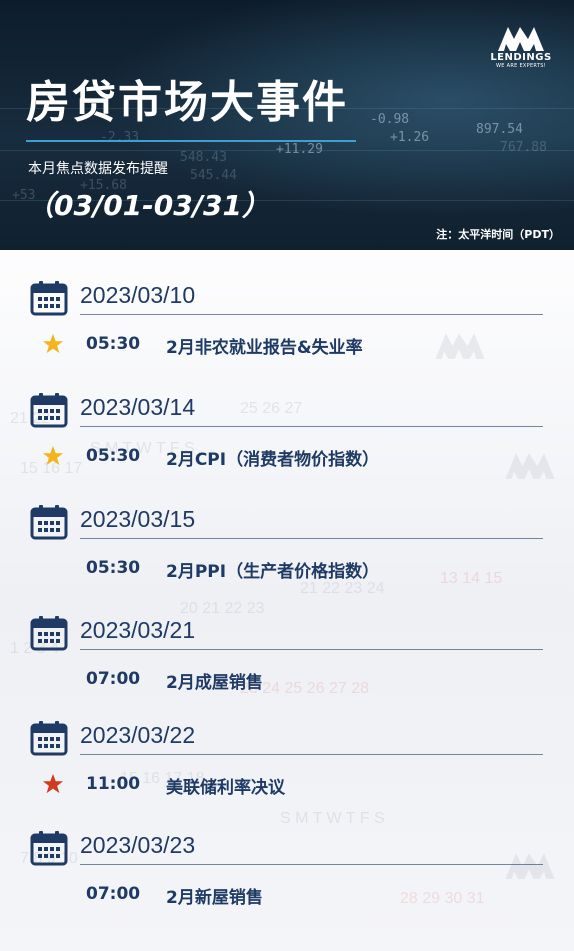 The height and width of the screenshot is (951, 574). I want to click on event-date: 2023/03/10, so click(138, 295).